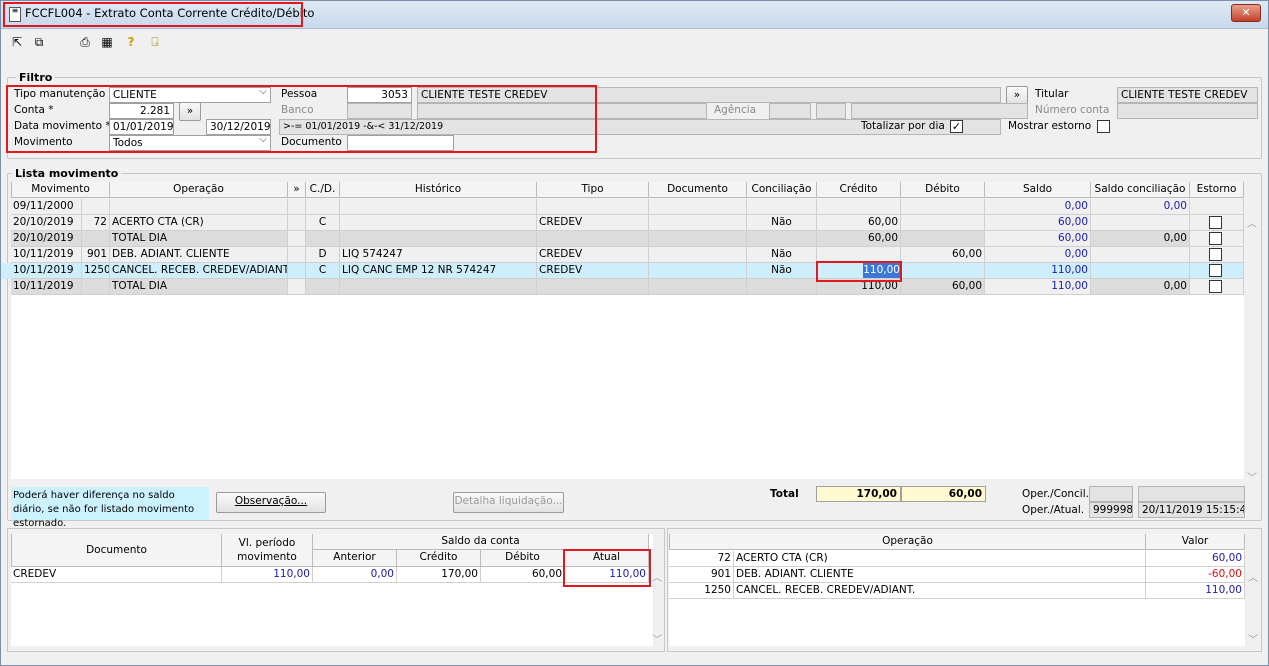 The width and height of the screenshot is (1269, 666). I want to click on movimento-label: Movimento, so click(43, 142).